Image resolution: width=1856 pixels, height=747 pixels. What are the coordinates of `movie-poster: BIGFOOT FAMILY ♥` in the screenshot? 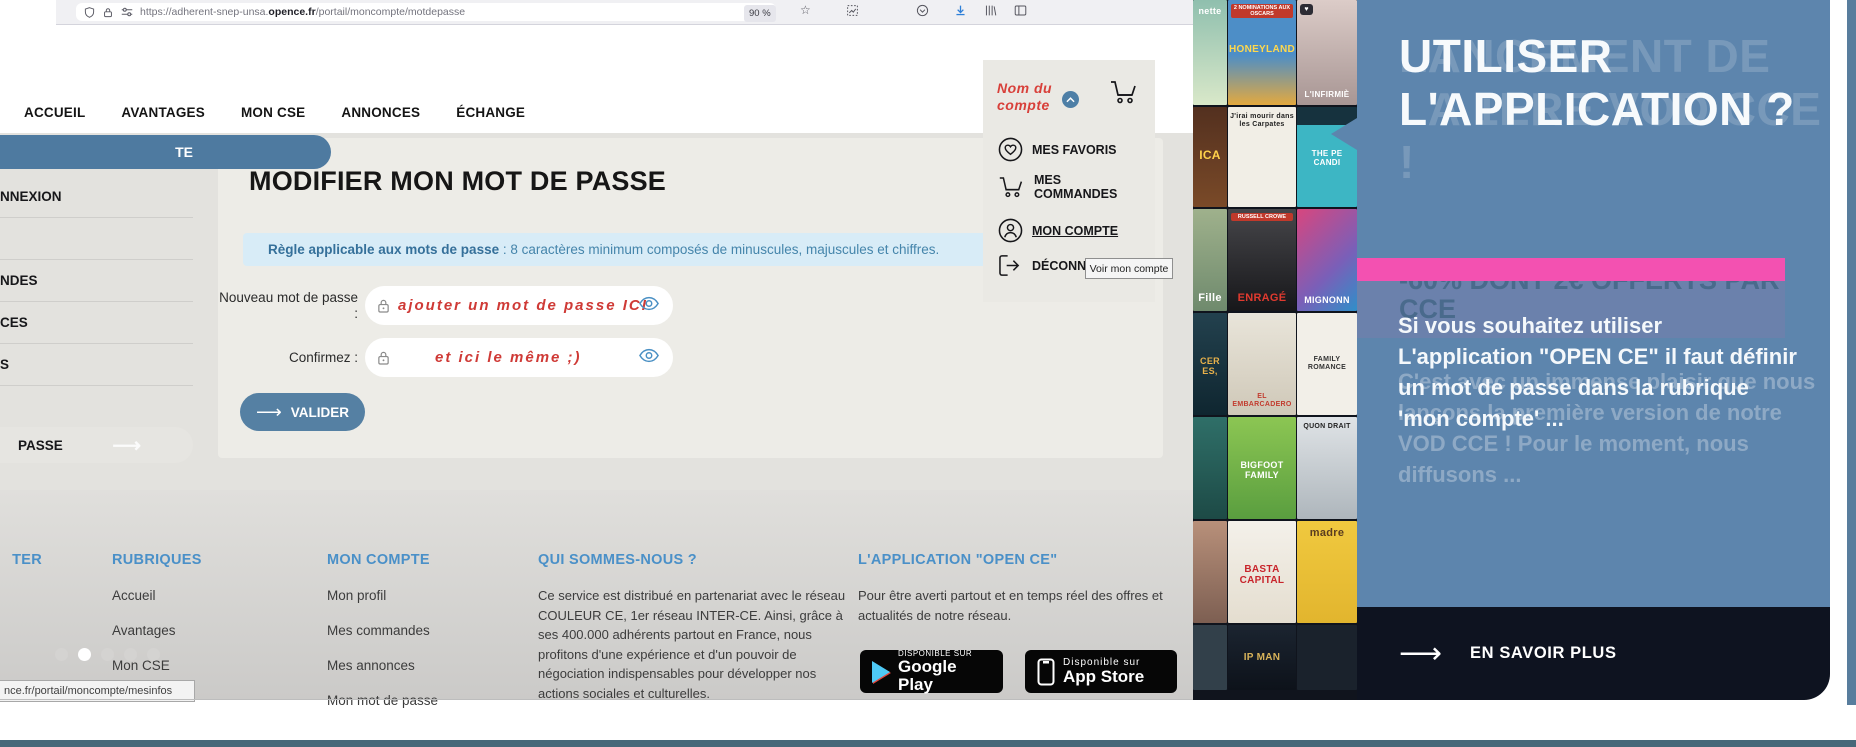 It's located at (1262, 468).